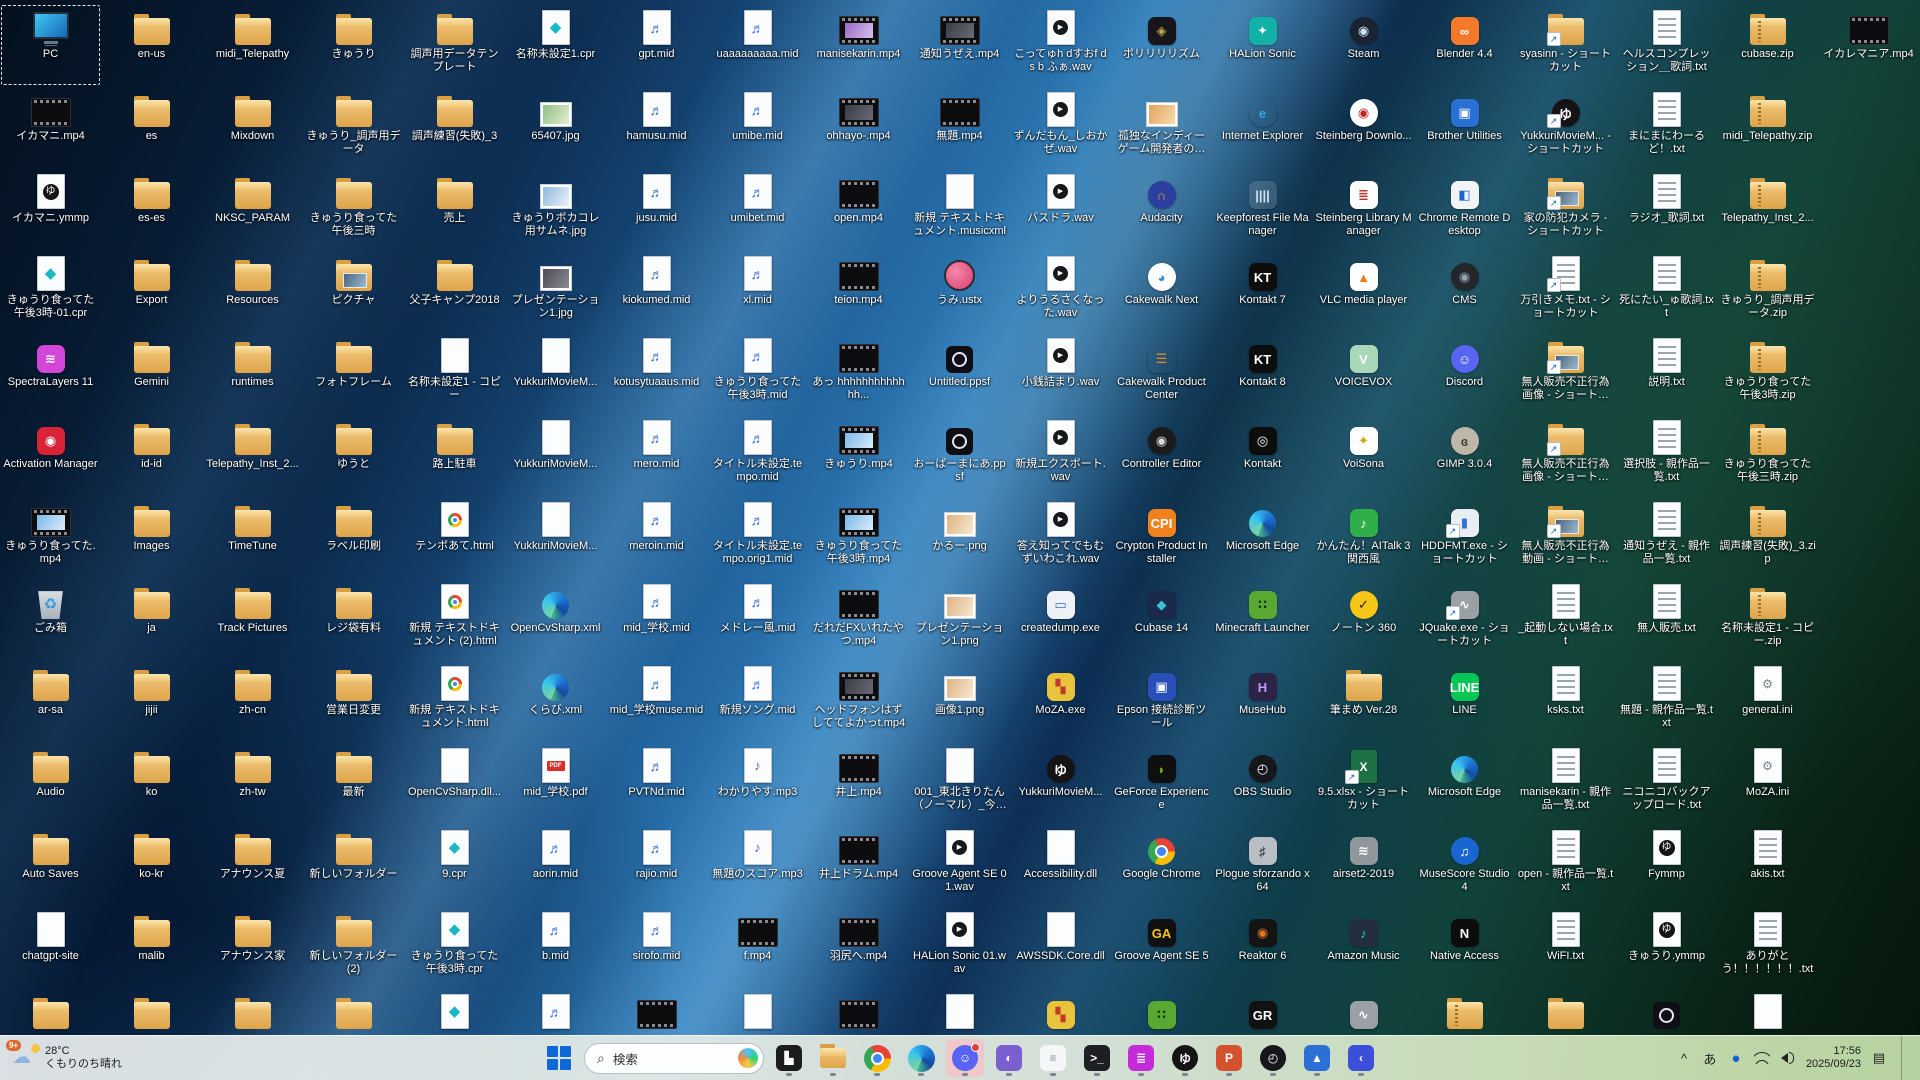 The width and height of the screenshot is (1920, 1080). I want to click on desktop-icon: V VOICEVOX, so click(1363, 373).